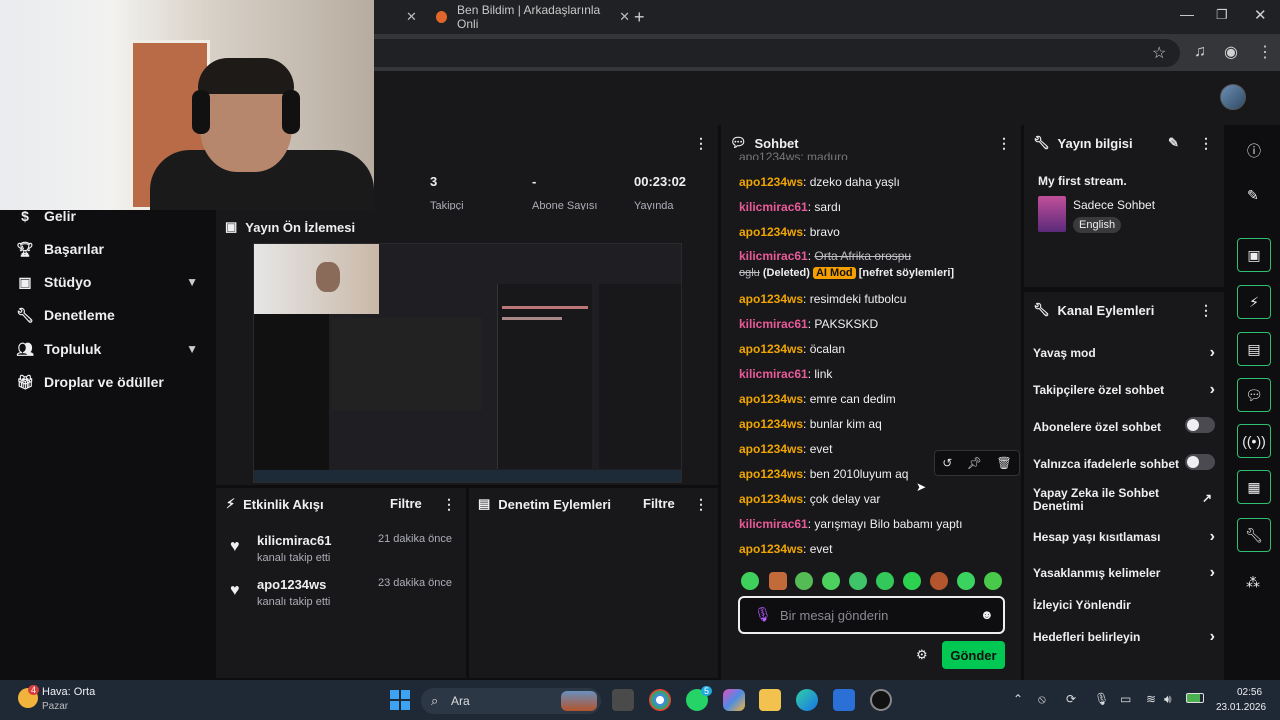  Describe the element at coordinates (844, 700) in the screenshot. I see `store-icon` at that location.